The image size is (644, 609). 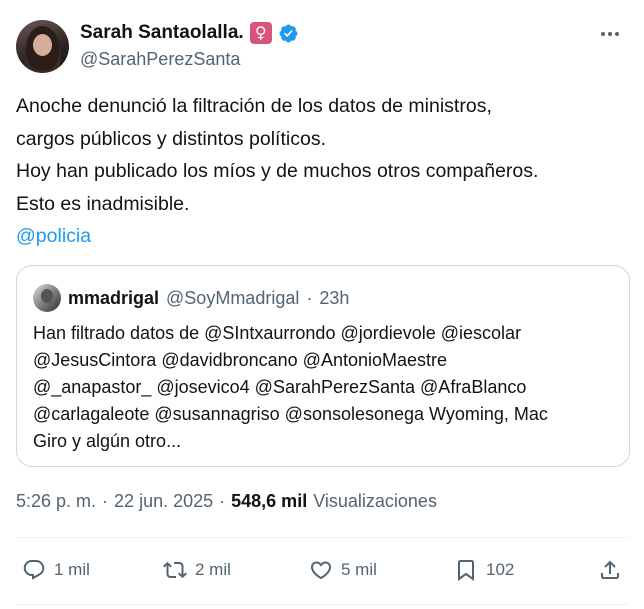 I want to click on share-button, so click(x=610, y=570).